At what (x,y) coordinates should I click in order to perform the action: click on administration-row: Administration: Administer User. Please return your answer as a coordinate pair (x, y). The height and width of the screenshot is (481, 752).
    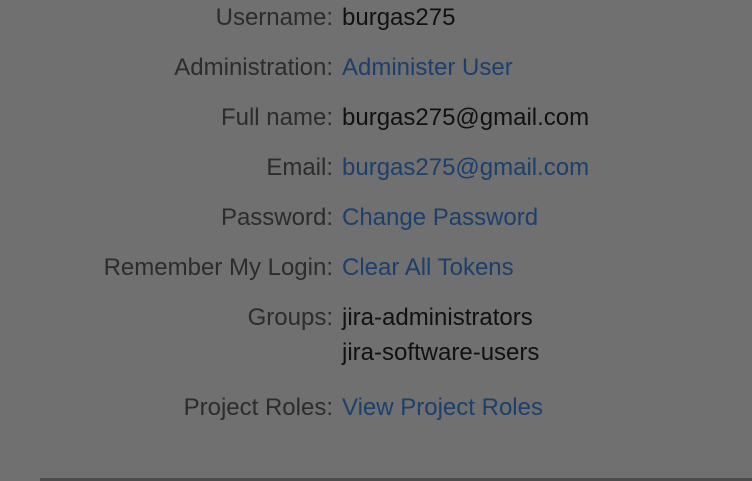
    Looking at the image, I should click on (376, 77).